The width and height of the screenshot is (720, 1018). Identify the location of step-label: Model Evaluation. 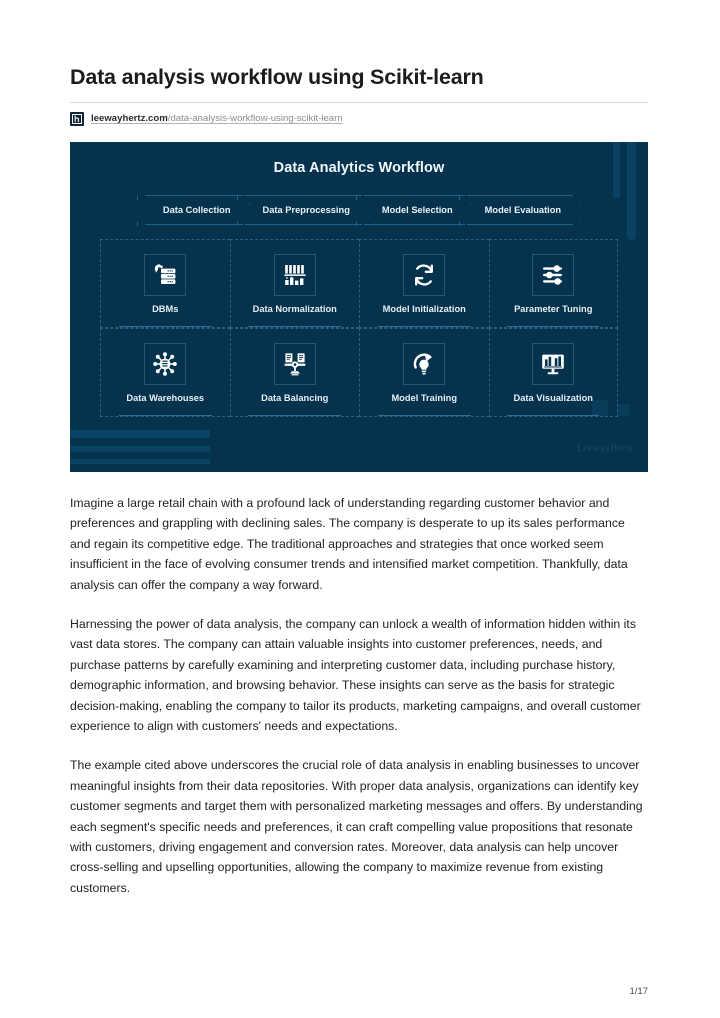
(523, 209).